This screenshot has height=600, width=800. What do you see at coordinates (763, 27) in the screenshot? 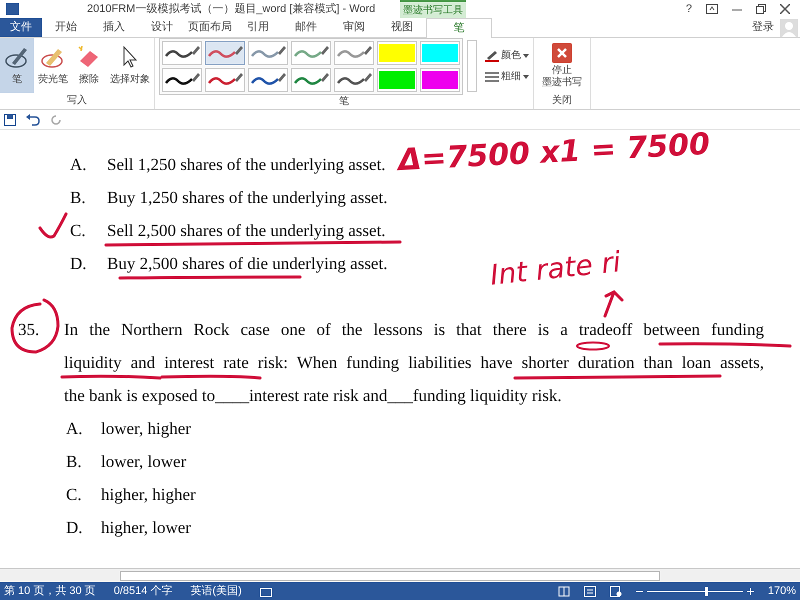
I see `sign-in-link: 登录` at bounding box center [763, 27].